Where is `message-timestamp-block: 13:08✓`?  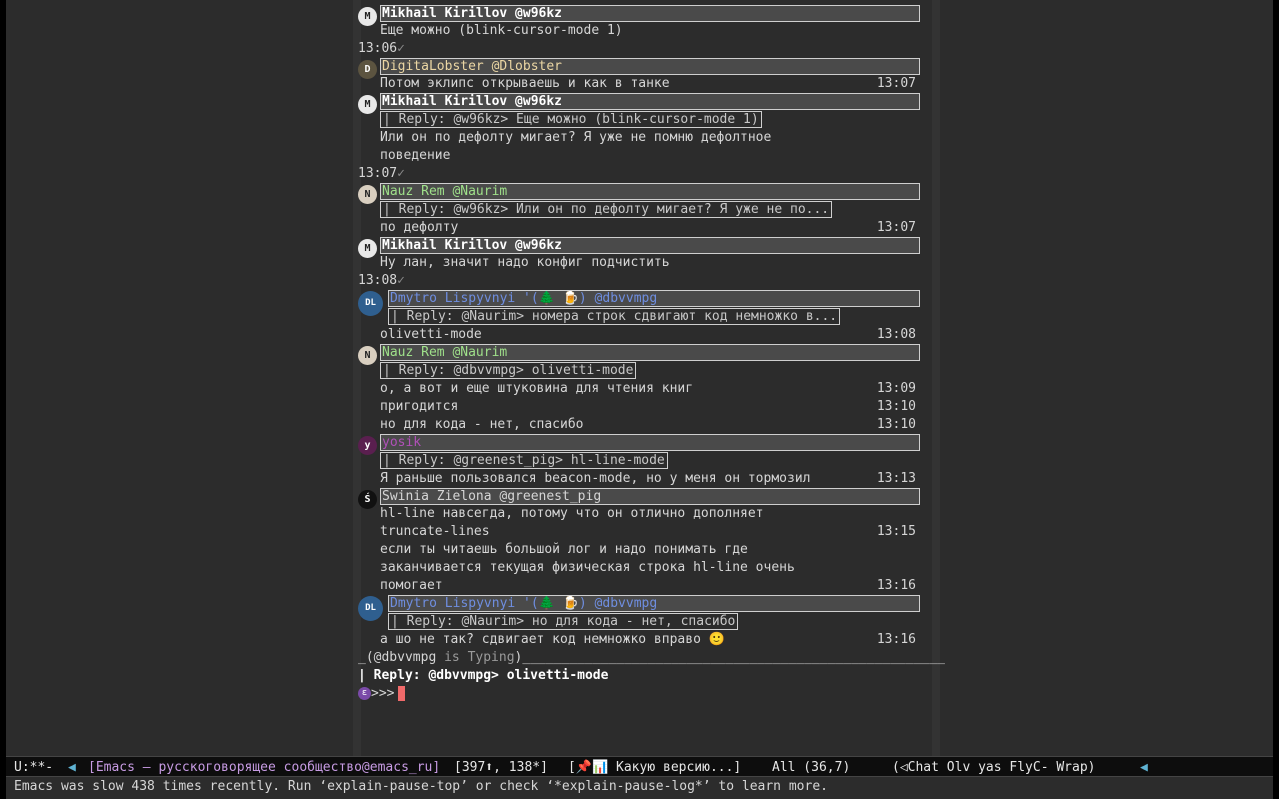
message-timestamp-block: 13:08✓ is located at coordinates (648, 281).